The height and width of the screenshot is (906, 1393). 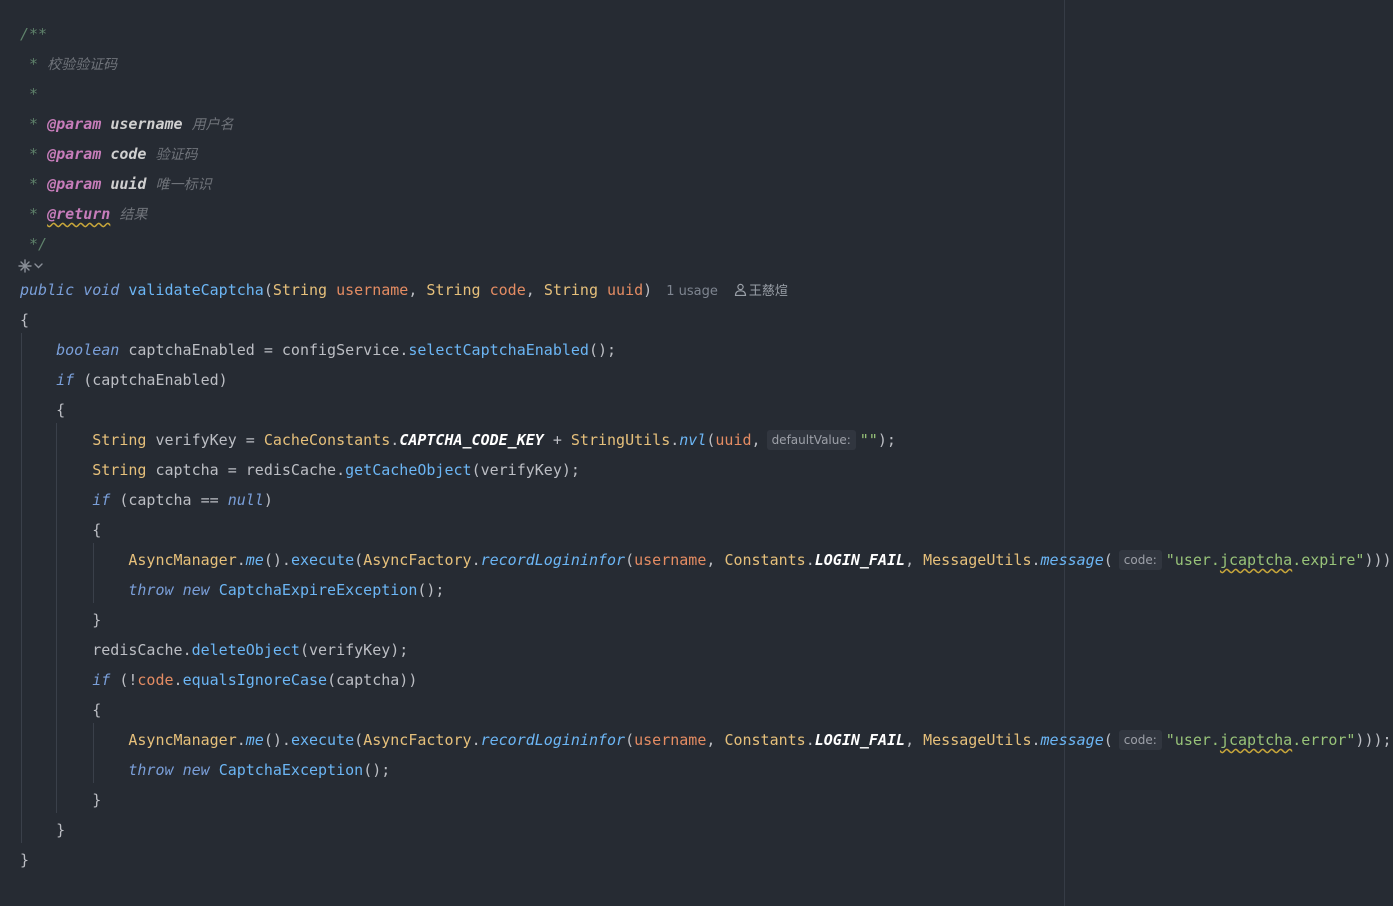 I want to click on javadoc-open: /**, so click(x=34, y=34).